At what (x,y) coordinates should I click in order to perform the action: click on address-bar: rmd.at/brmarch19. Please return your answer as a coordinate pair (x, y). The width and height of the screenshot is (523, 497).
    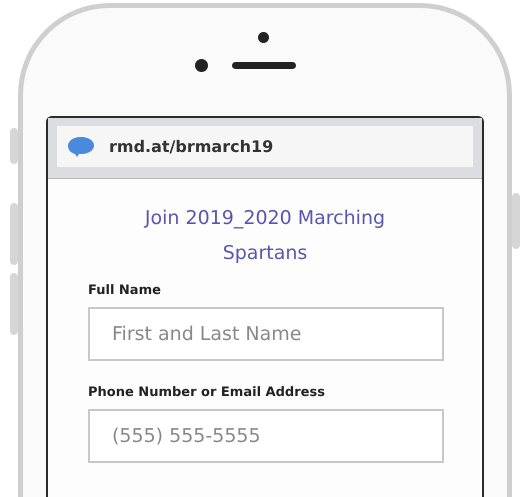
    Looking at the image, I should click on (265, 146).